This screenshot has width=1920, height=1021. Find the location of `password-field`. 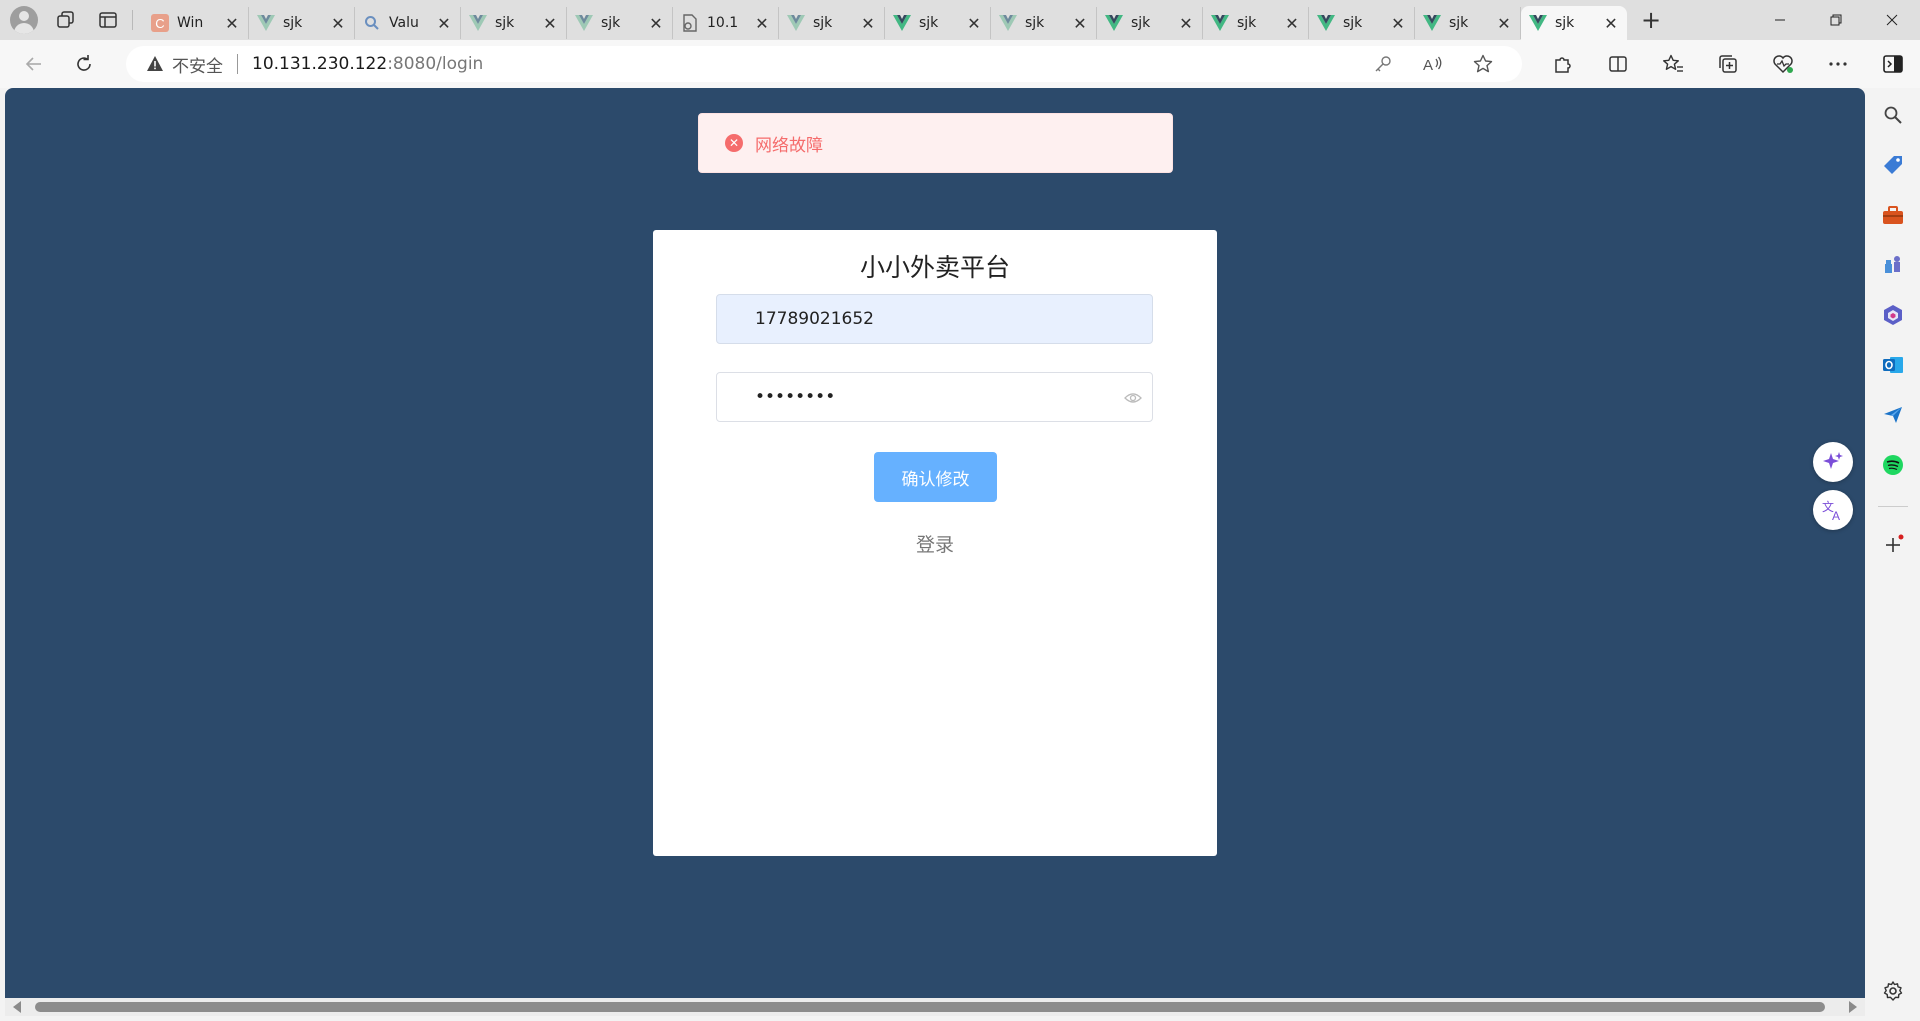

password-field is located at coordinates (934, 397).